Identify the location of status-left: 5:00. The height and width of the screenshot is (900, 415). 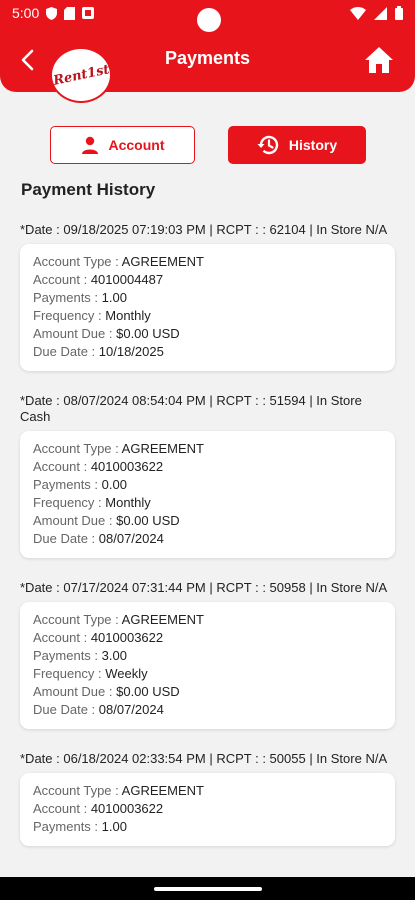
(53, 13).